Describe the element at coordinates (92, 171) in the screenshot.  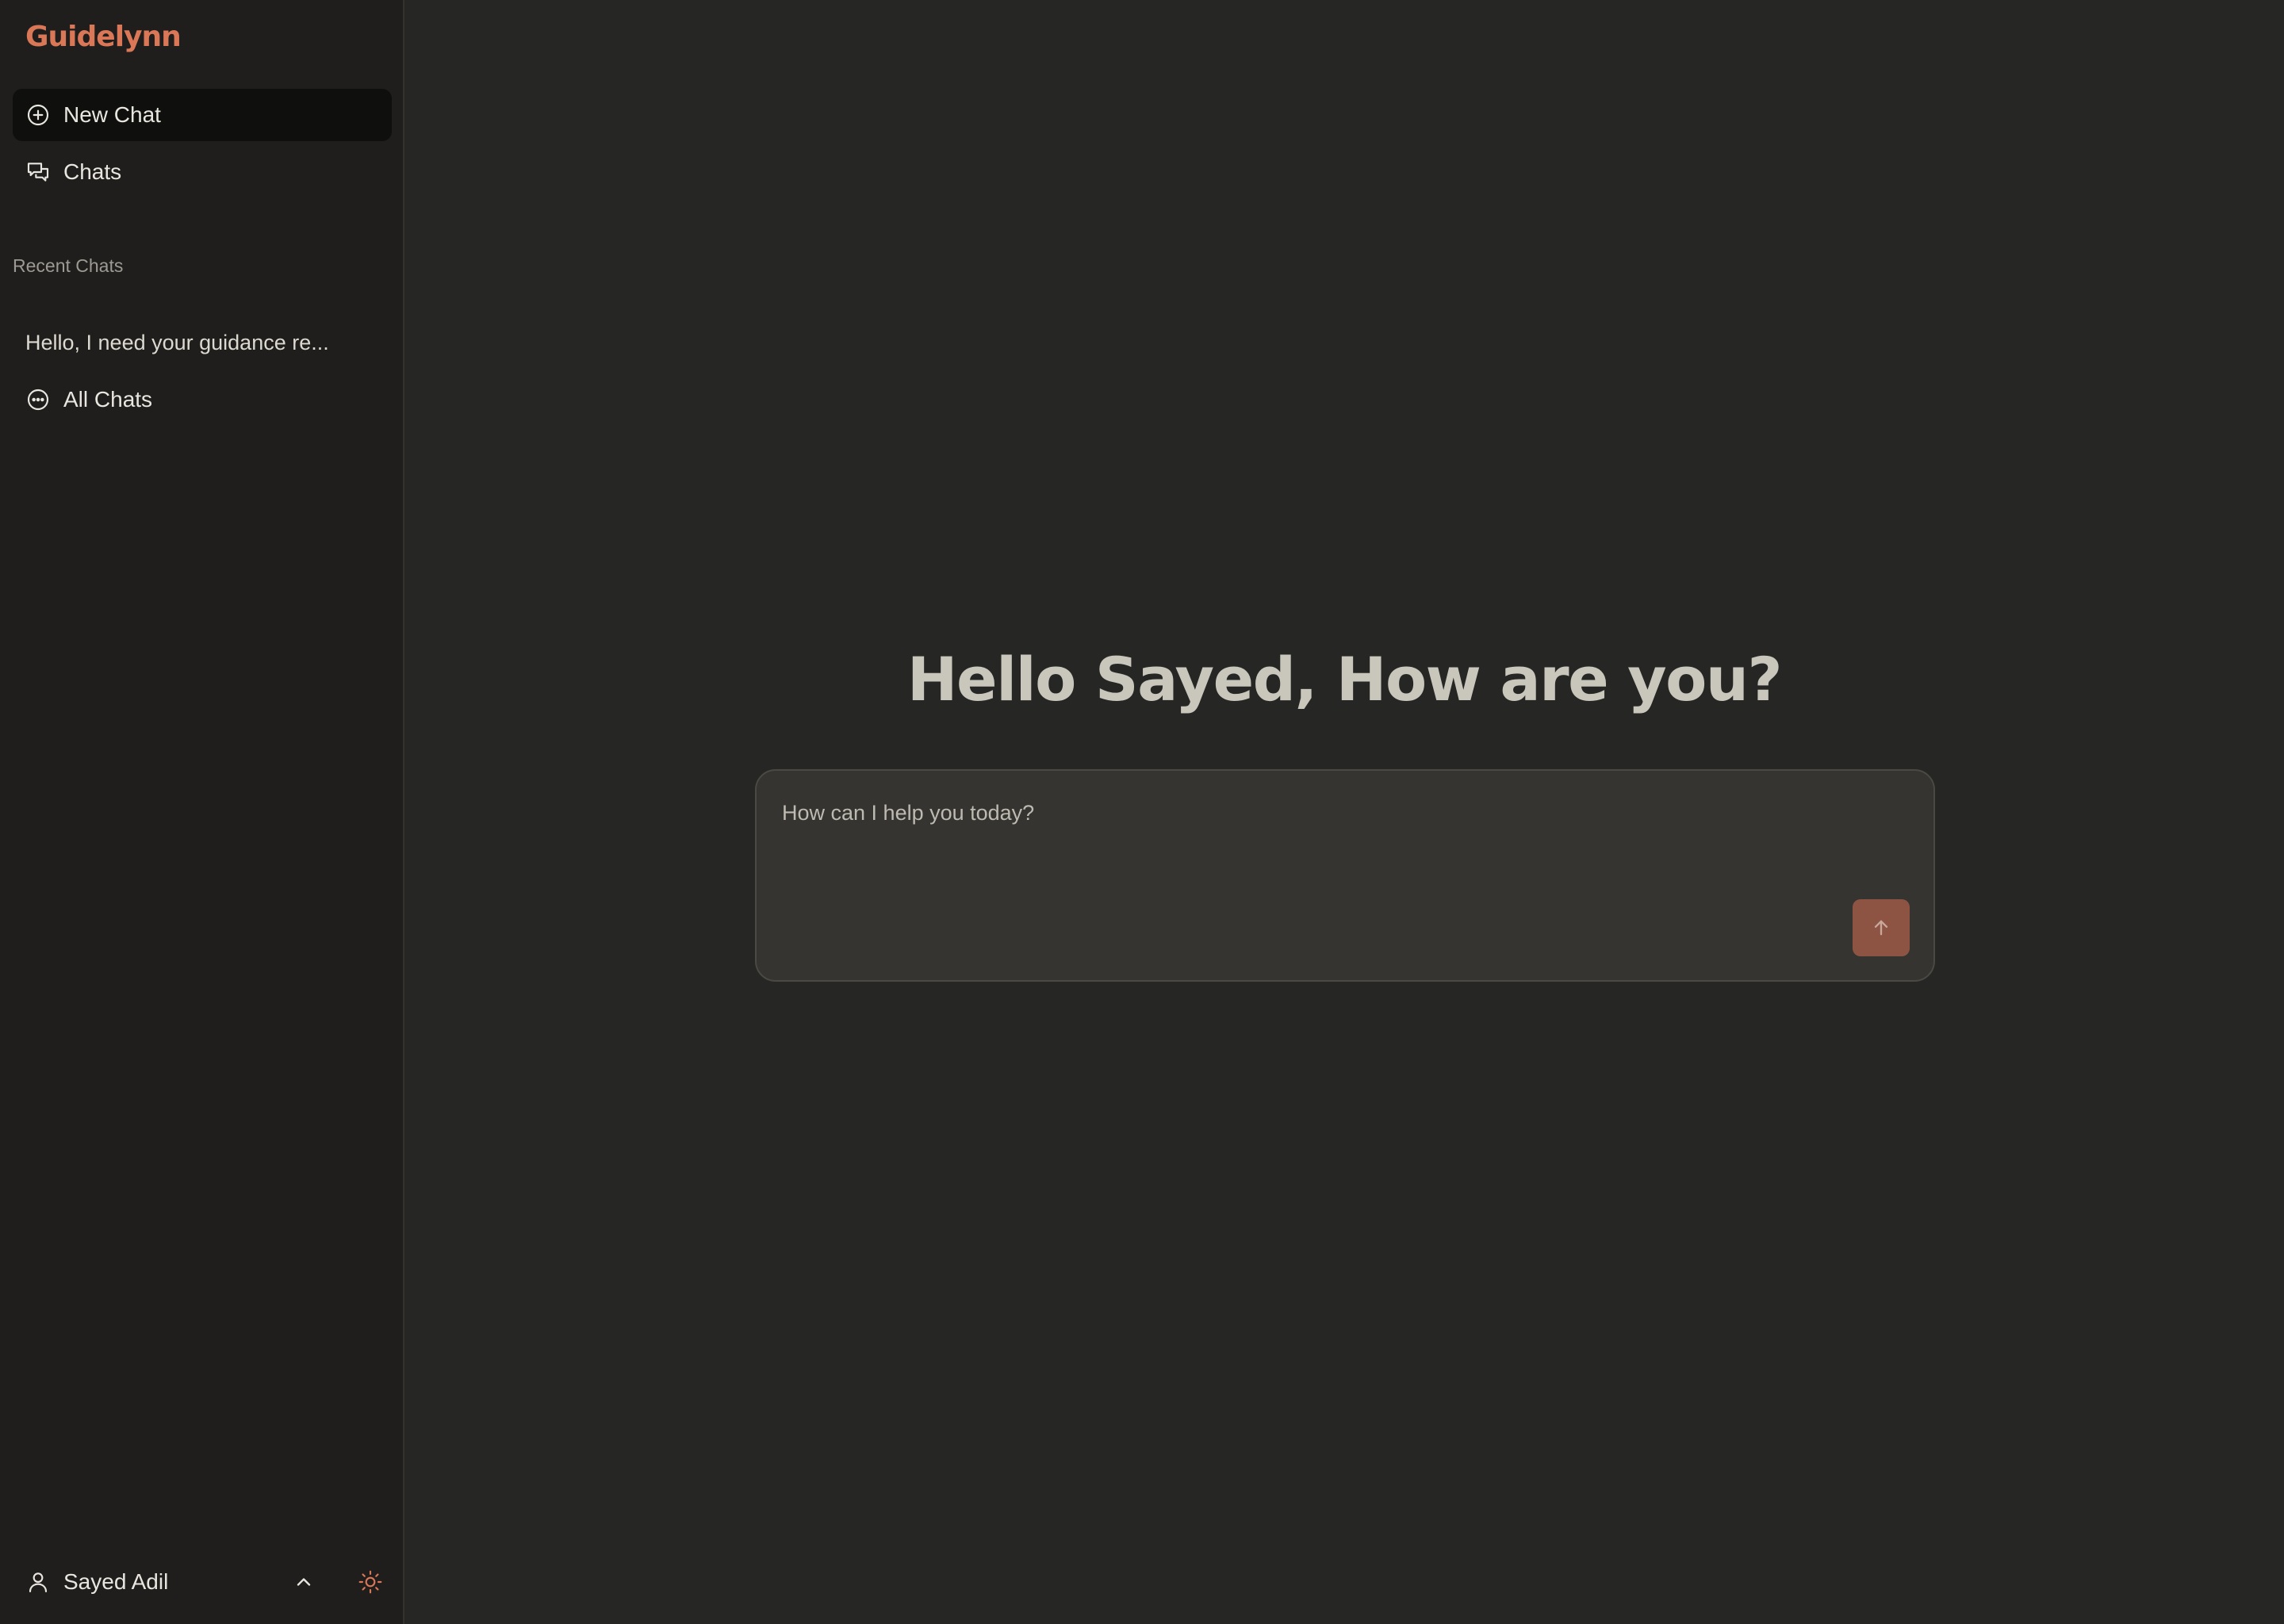
I see `sidebar-item-label: Chats` at that location.